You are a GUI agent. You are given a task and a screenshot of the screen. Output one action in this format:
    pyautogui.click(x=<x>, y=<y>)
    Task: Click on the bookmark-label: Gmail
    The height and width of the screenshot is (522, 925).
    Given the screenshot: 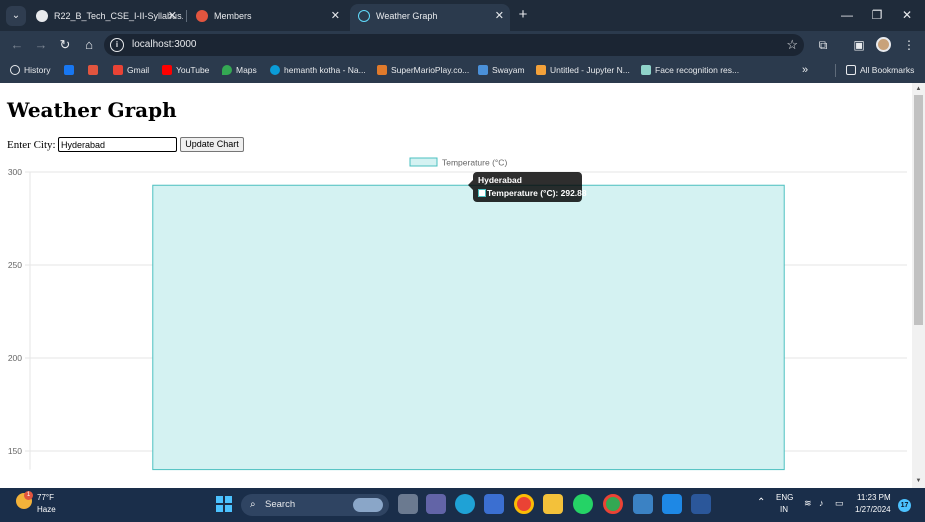 What is the action you would take?
    pyautogui.click(x=138, y=70)
    